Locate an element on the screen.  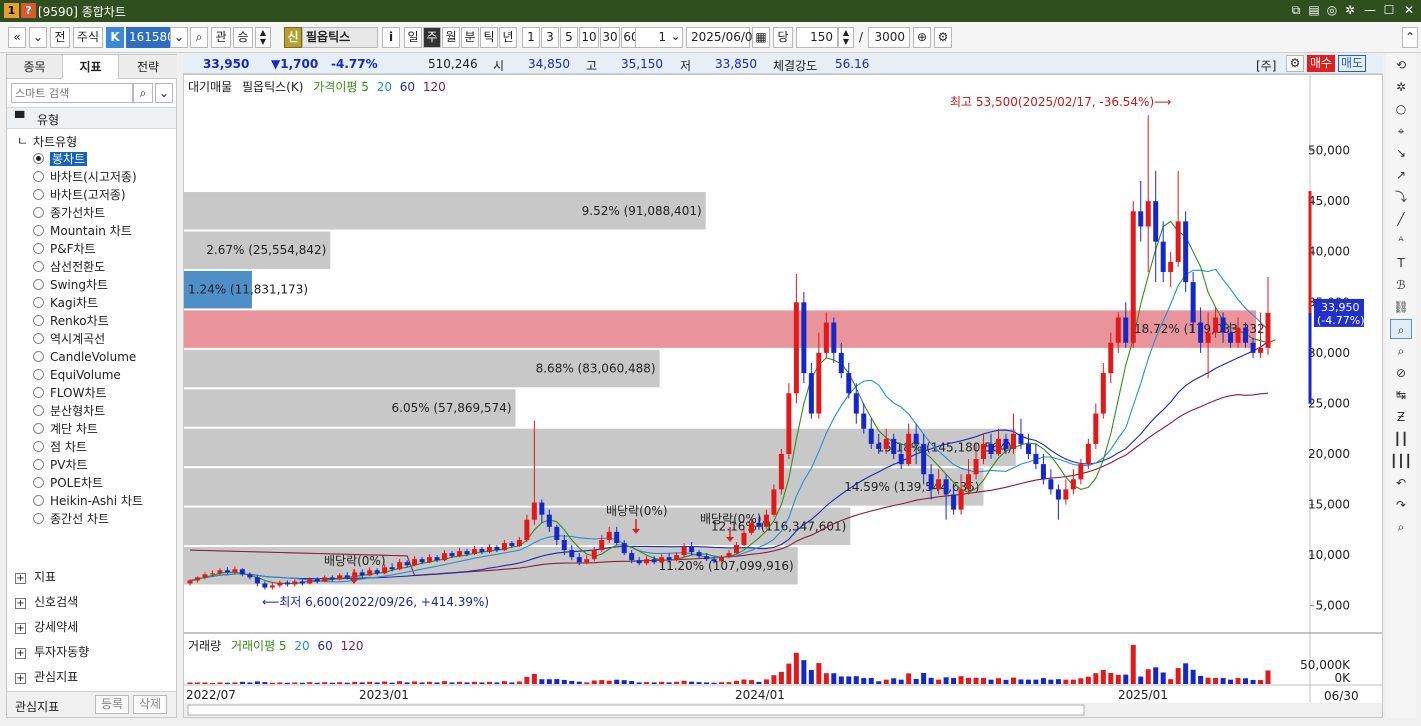
minimize-button: — is located at coordinates (1370, 10).